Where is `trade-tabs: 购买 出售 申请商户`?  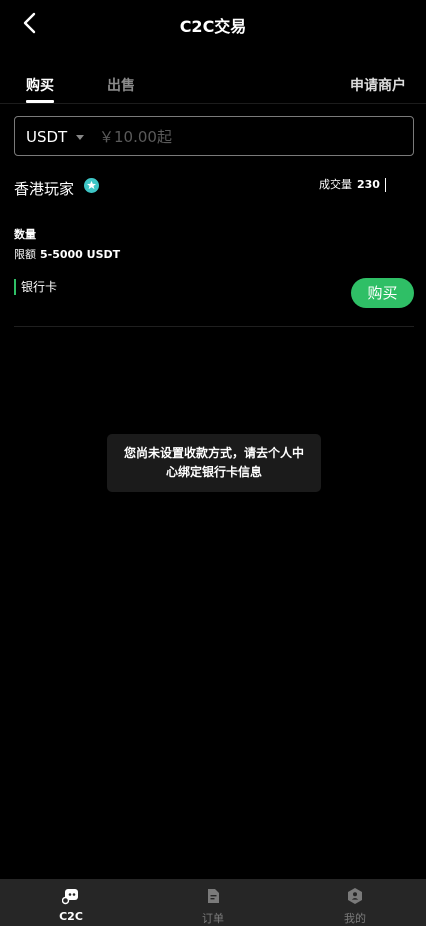 trade-tabs: 购买 出售 申请商户 is located at coordinates (213, 87).